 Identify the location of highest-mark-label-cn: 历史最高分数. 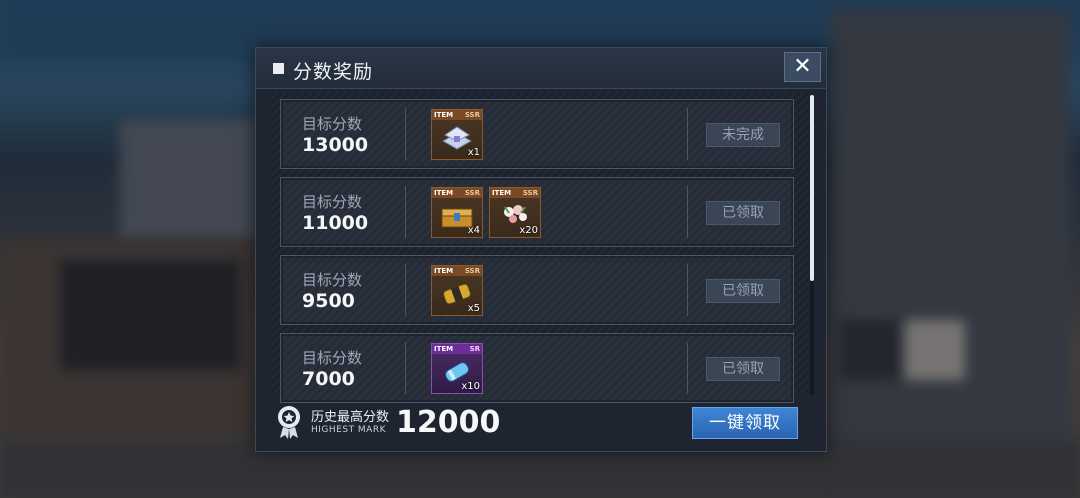
(350, 417).